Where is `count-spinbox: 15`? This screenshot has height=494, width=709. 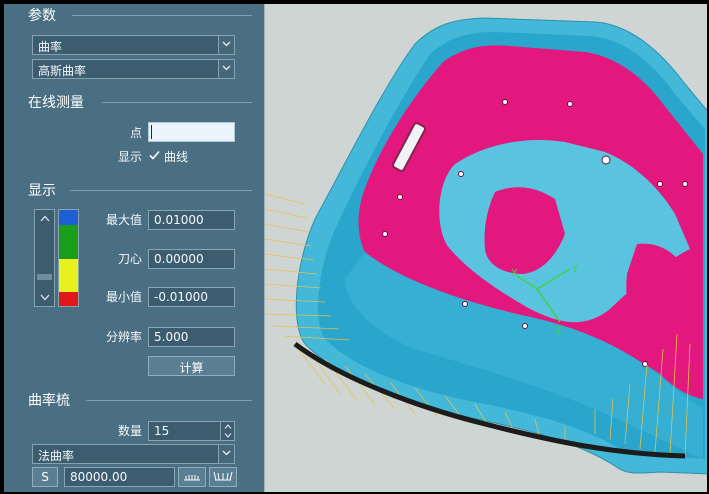
count-spinbox: 15 is located at coordinates (191, 431).